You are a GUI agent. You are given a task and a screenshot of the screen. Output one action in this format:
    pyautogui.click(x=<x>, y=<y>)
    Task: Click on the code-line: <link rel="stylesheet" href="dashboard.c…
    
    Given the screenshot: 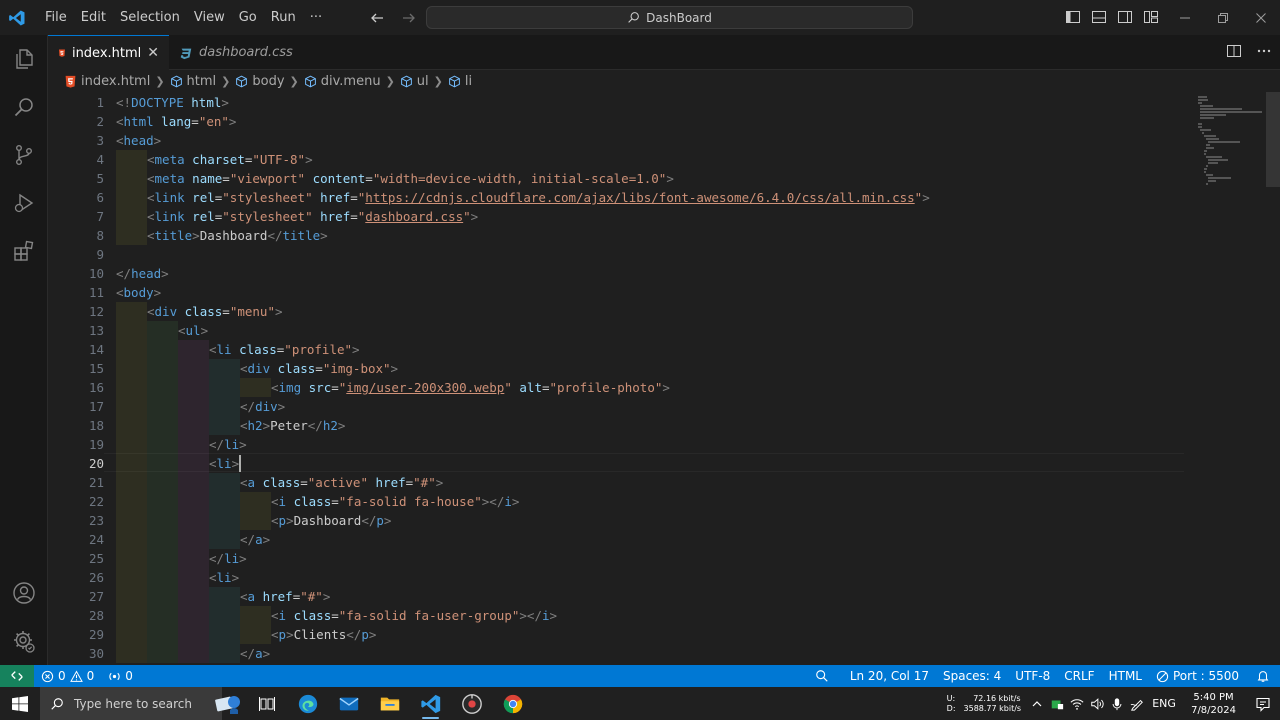 What is the action you would take?
    pyautogui.click(x=297, y=216)
    